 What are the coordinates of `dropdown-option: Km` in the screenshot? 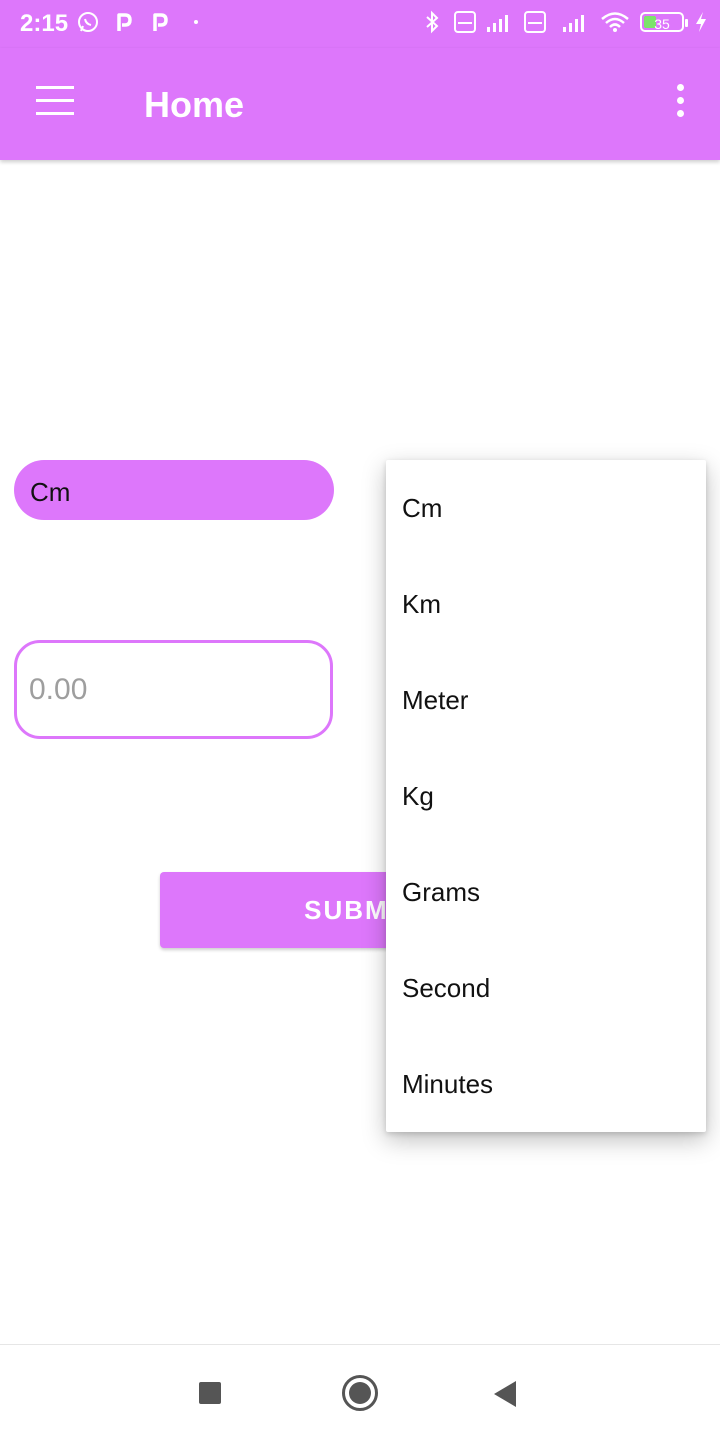 It's located at (546, 604).